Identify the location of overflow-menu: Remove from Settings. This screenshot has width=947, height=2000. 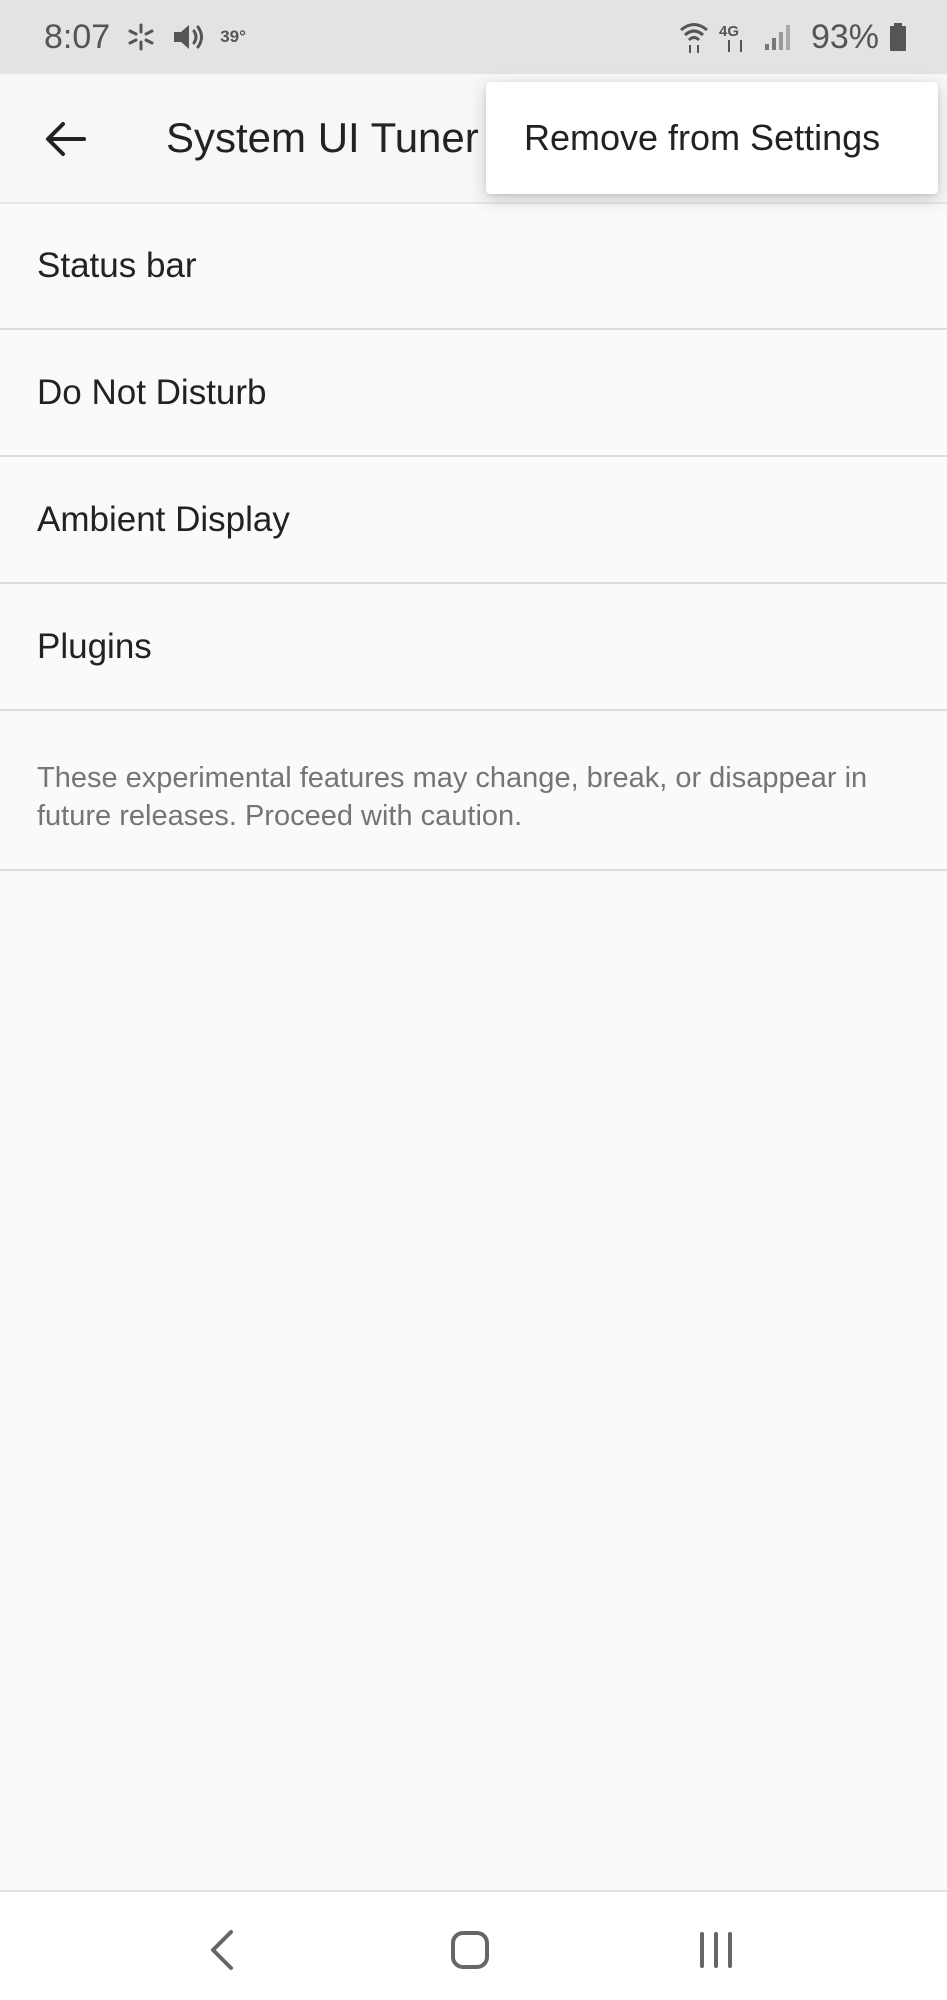
(712, 138).